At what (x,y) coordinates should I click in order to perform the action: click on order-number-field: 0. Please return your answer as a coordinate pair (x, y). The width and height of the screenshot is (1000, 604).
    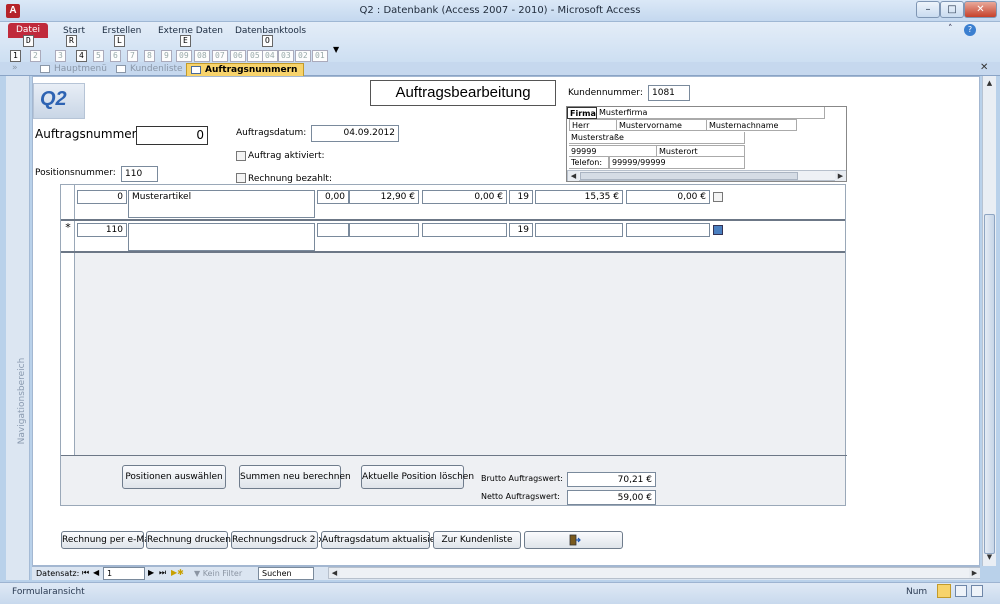
    Looking at the image, I should click on (172, 135).